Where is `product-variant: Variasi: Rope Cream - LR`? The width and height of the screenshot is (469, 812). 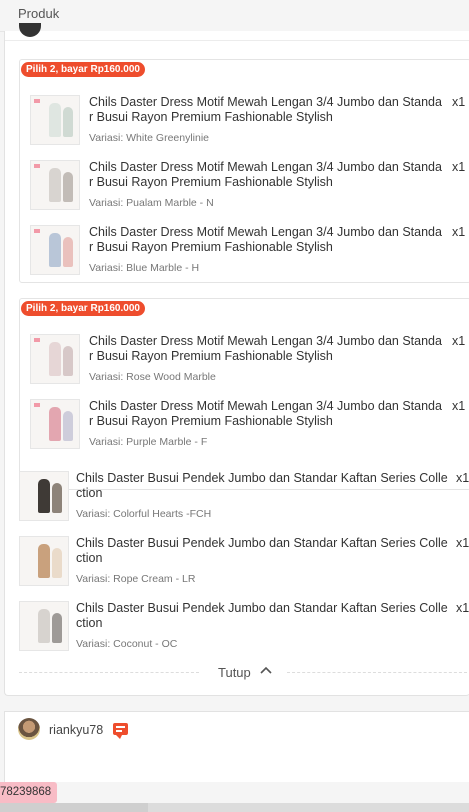
product-variant: Variasi: Rope Cream - LR is located at coordinates (136, 579).